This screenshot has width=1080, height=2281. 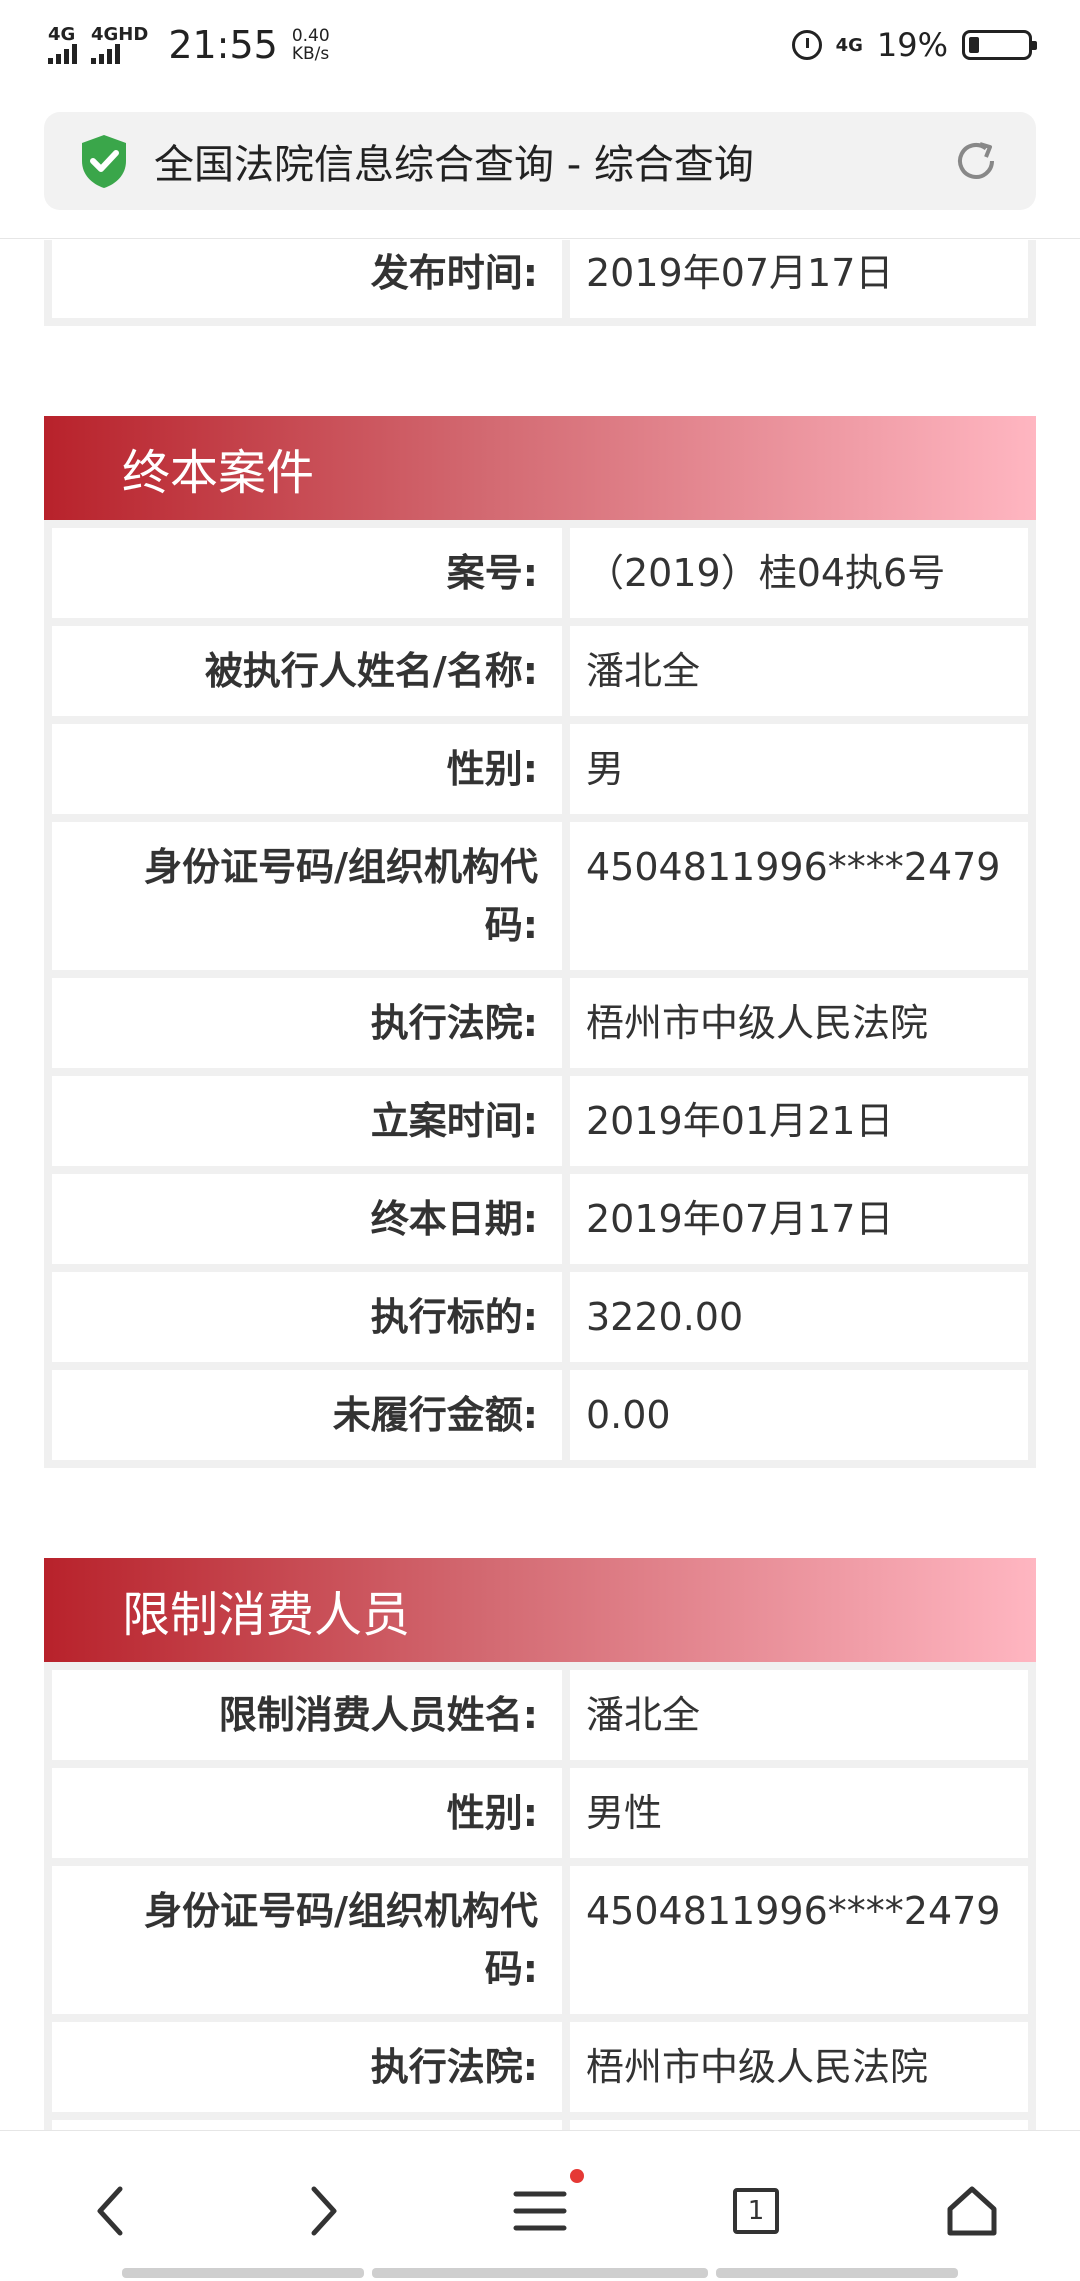 I want to click on battery-fill, so click(x=974, y=45).